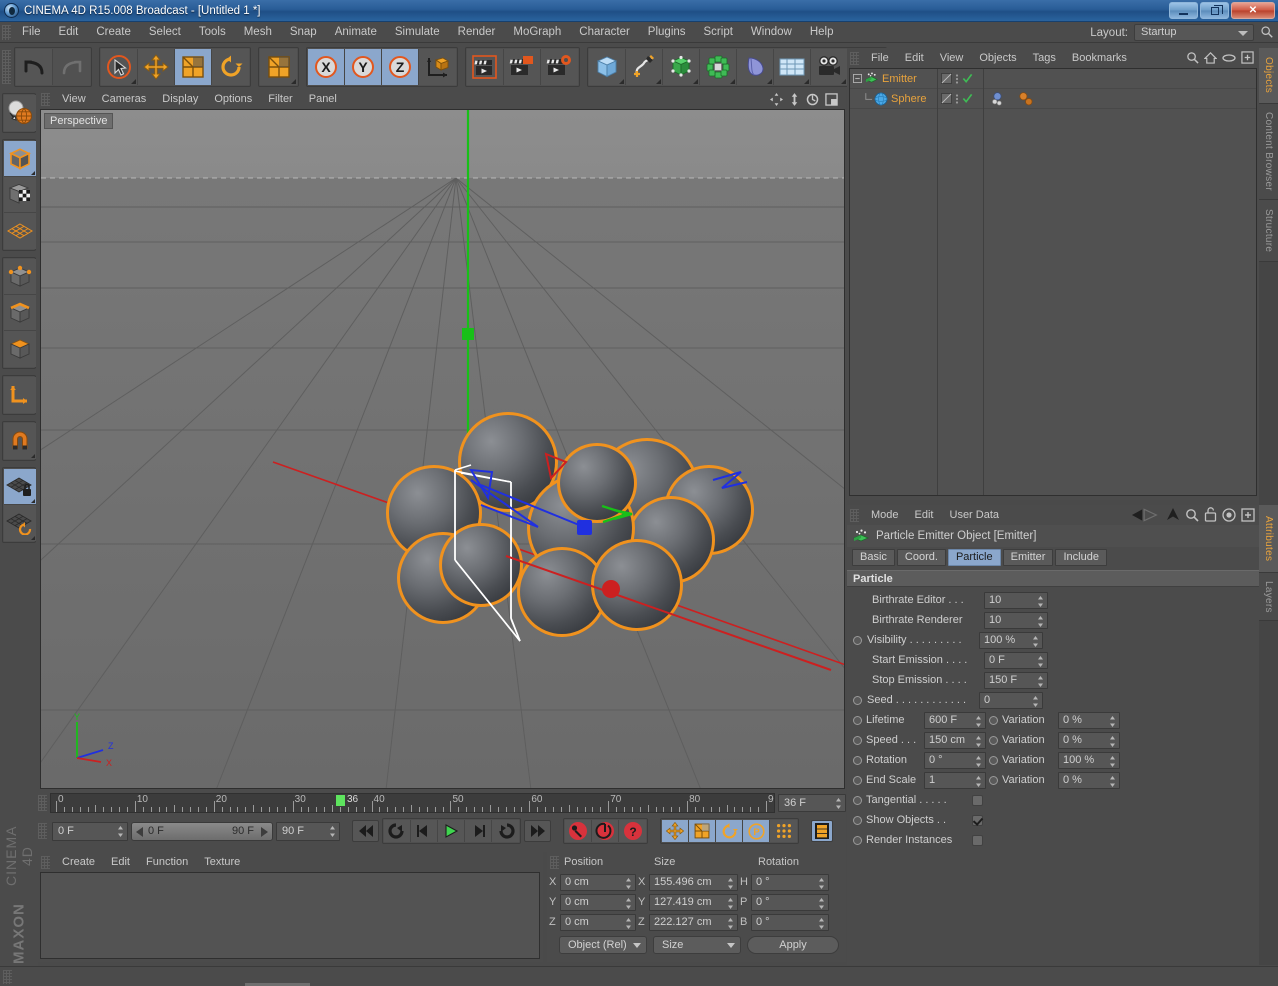 The width and height of the screenshot is (1278, 986). I want to click on input-lifetime: 600 F, so click(955, 720).